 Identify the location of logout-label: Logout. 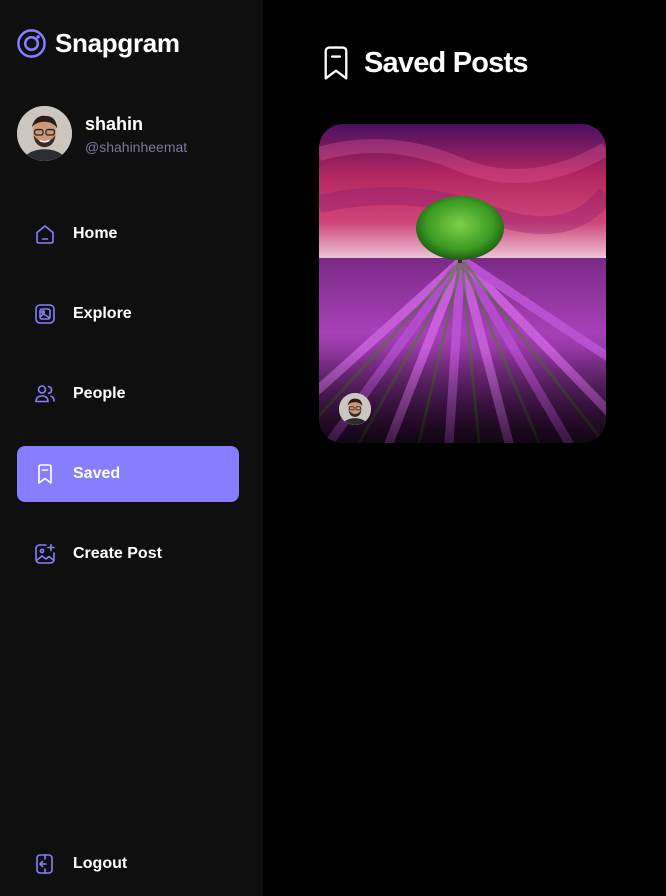
(100, 863).